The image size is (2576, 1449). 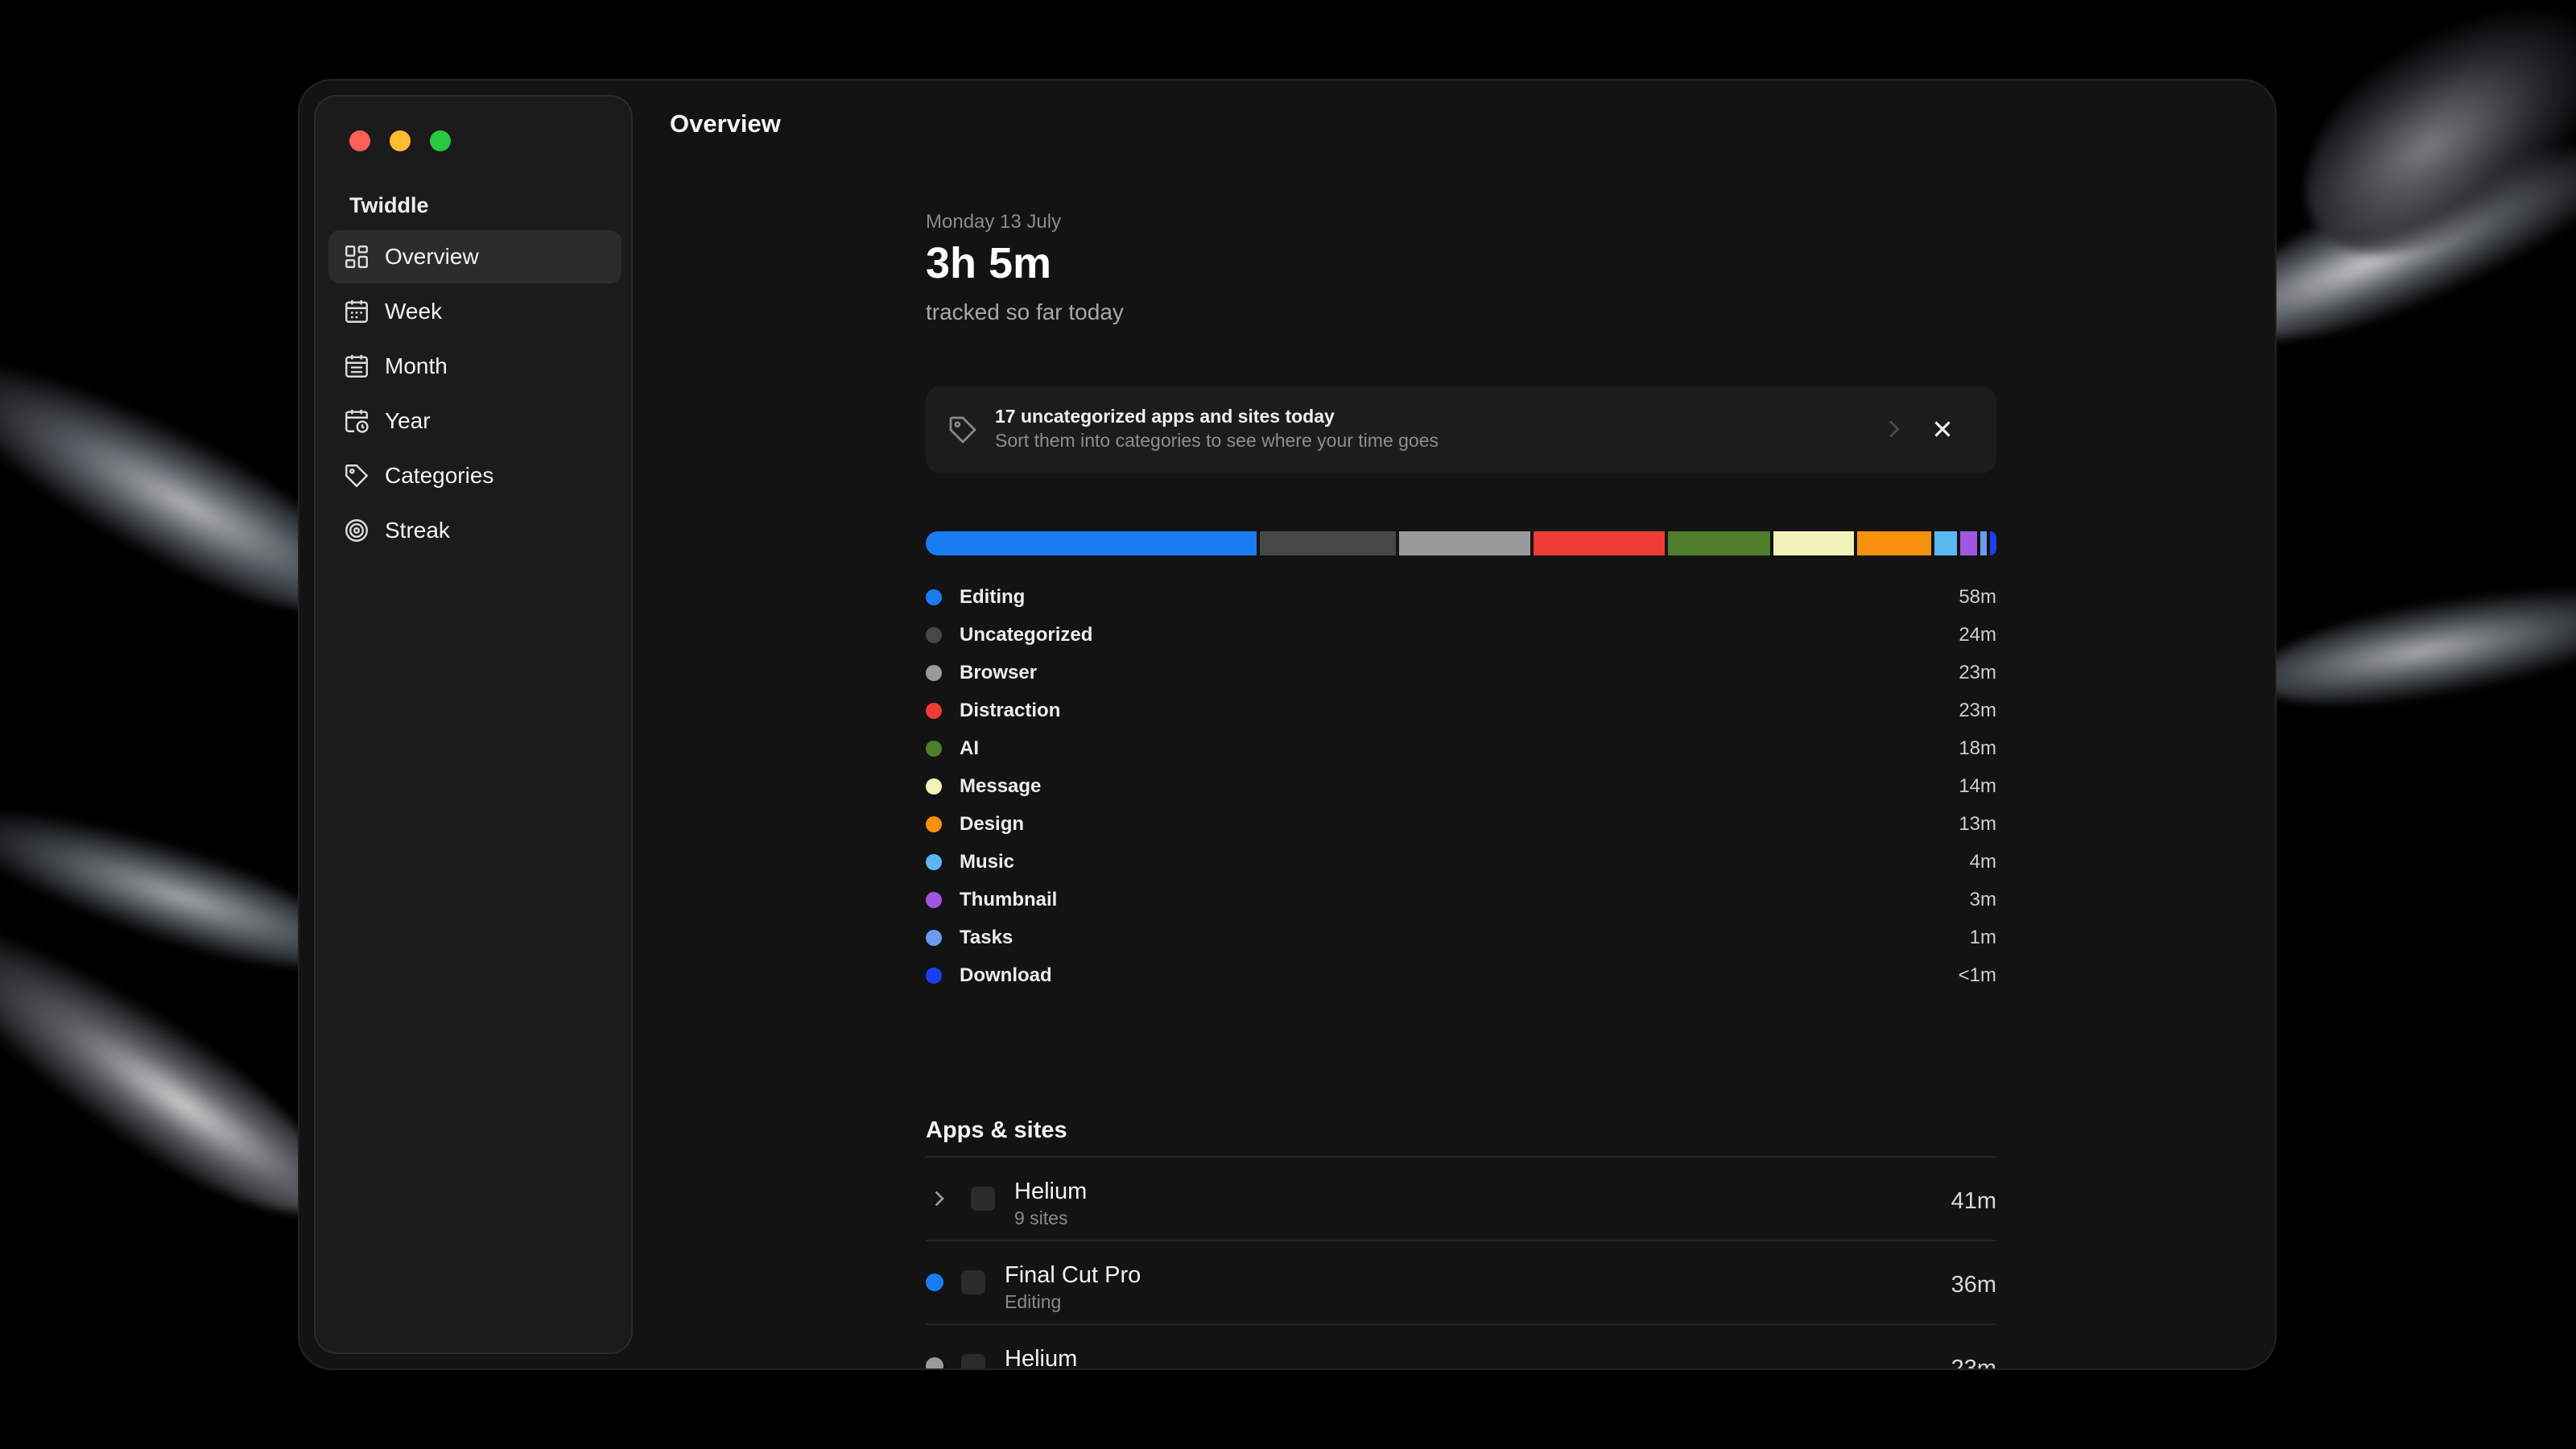 I want to click on legend-row: Message 14m, so click(x=1461, y=786).